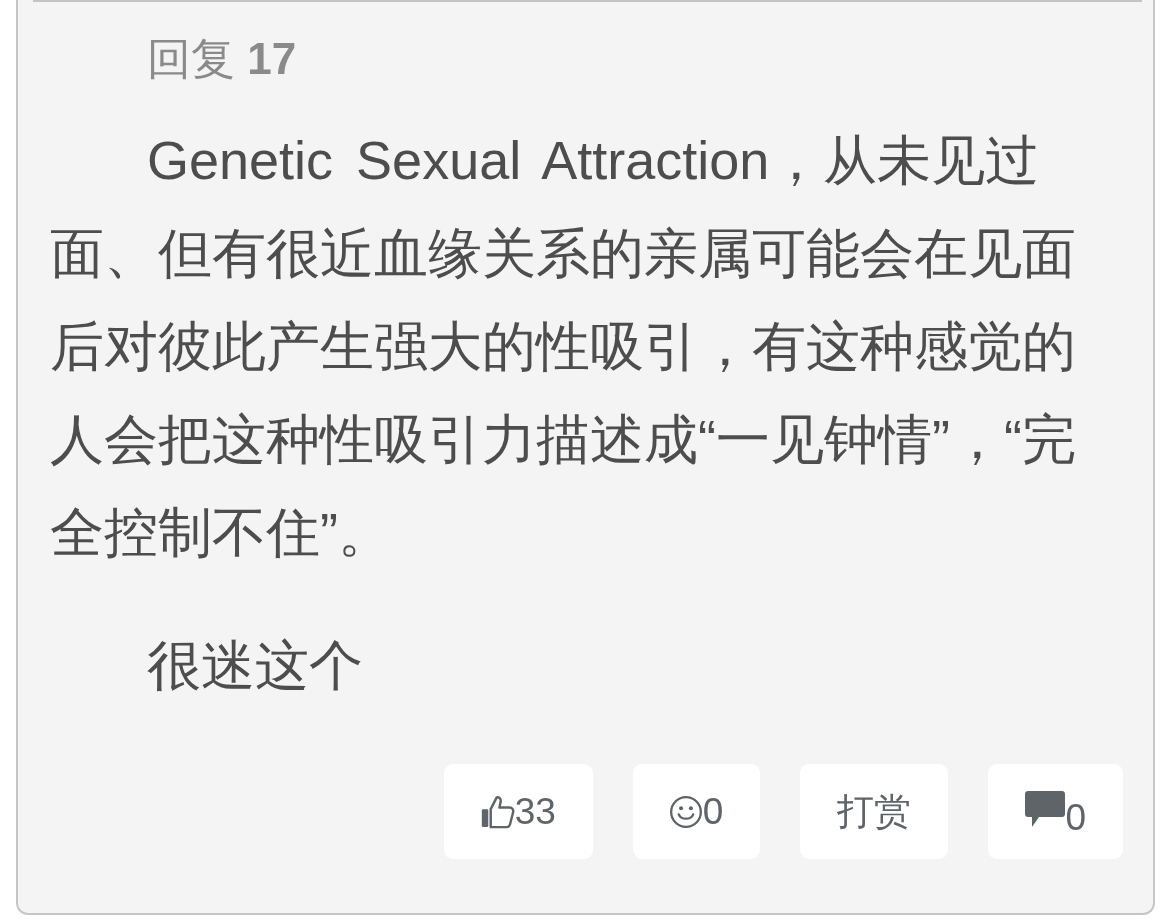 The image size is (1170, 922). What do you see at coordinates (1045, 808) in the screenshot?
I see `speech-bubble-icon` at bounding box center [1045, 808].